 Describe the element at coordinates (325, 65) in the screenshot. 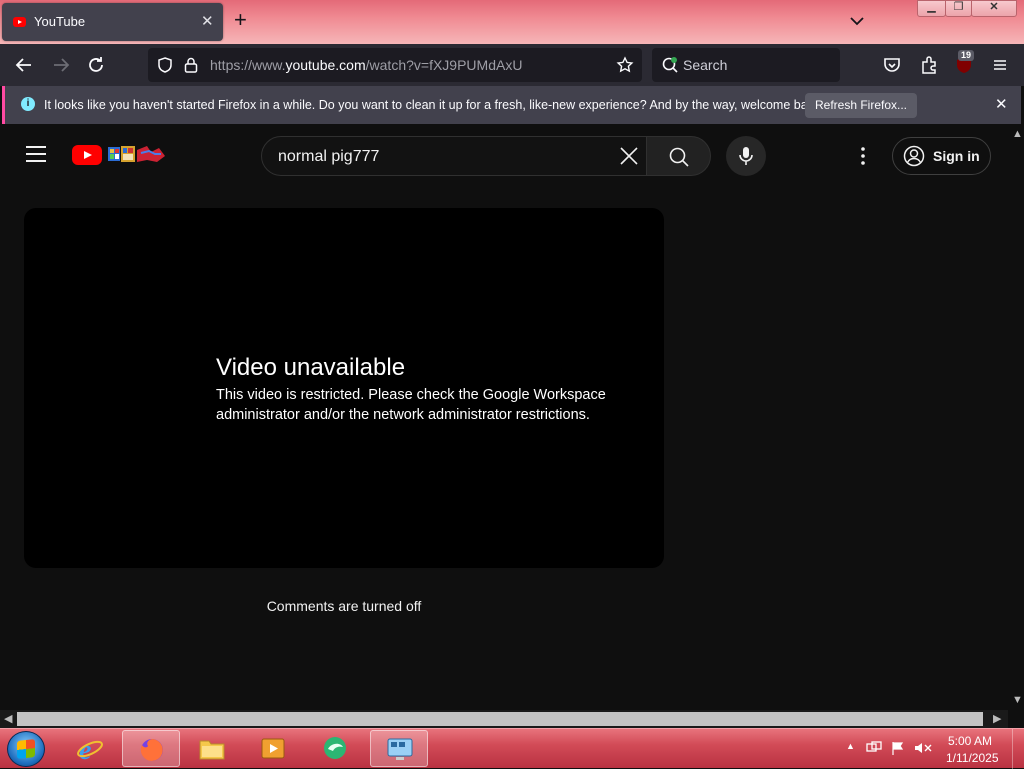

I see `url-domain: youtube.com` at that location.